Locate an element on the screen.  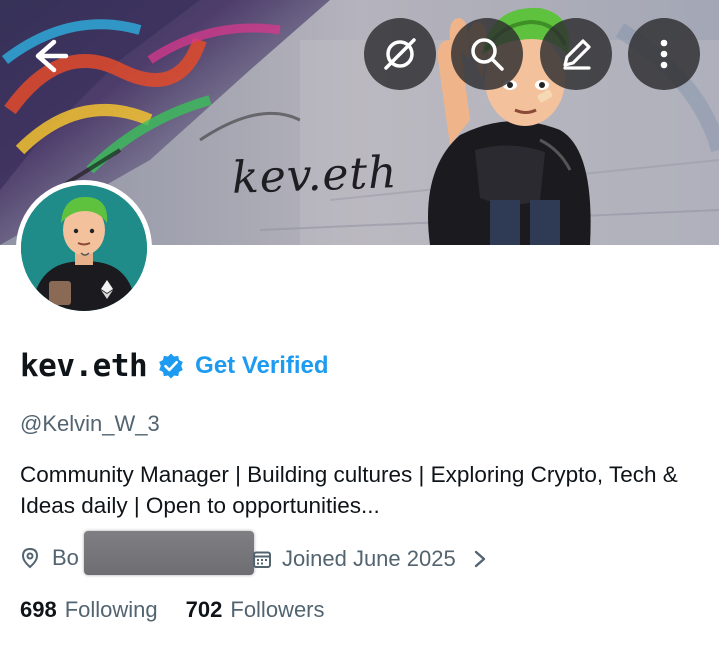
profile-handle: @Kelvin_W_3 is located at coordinates (90, 423).